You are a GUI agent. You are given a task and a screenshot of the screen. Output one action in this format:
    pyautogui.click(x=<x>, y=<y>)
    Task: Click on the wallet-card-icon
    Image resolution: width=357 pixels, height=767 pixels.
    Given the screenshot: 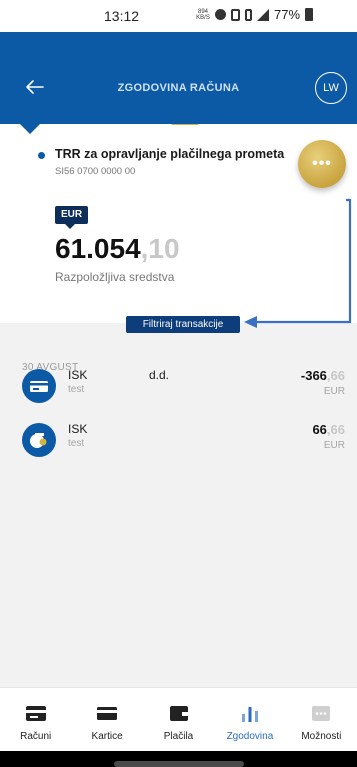 What is the action you would take?
    pyautogui.click(x=36, y=713)
    